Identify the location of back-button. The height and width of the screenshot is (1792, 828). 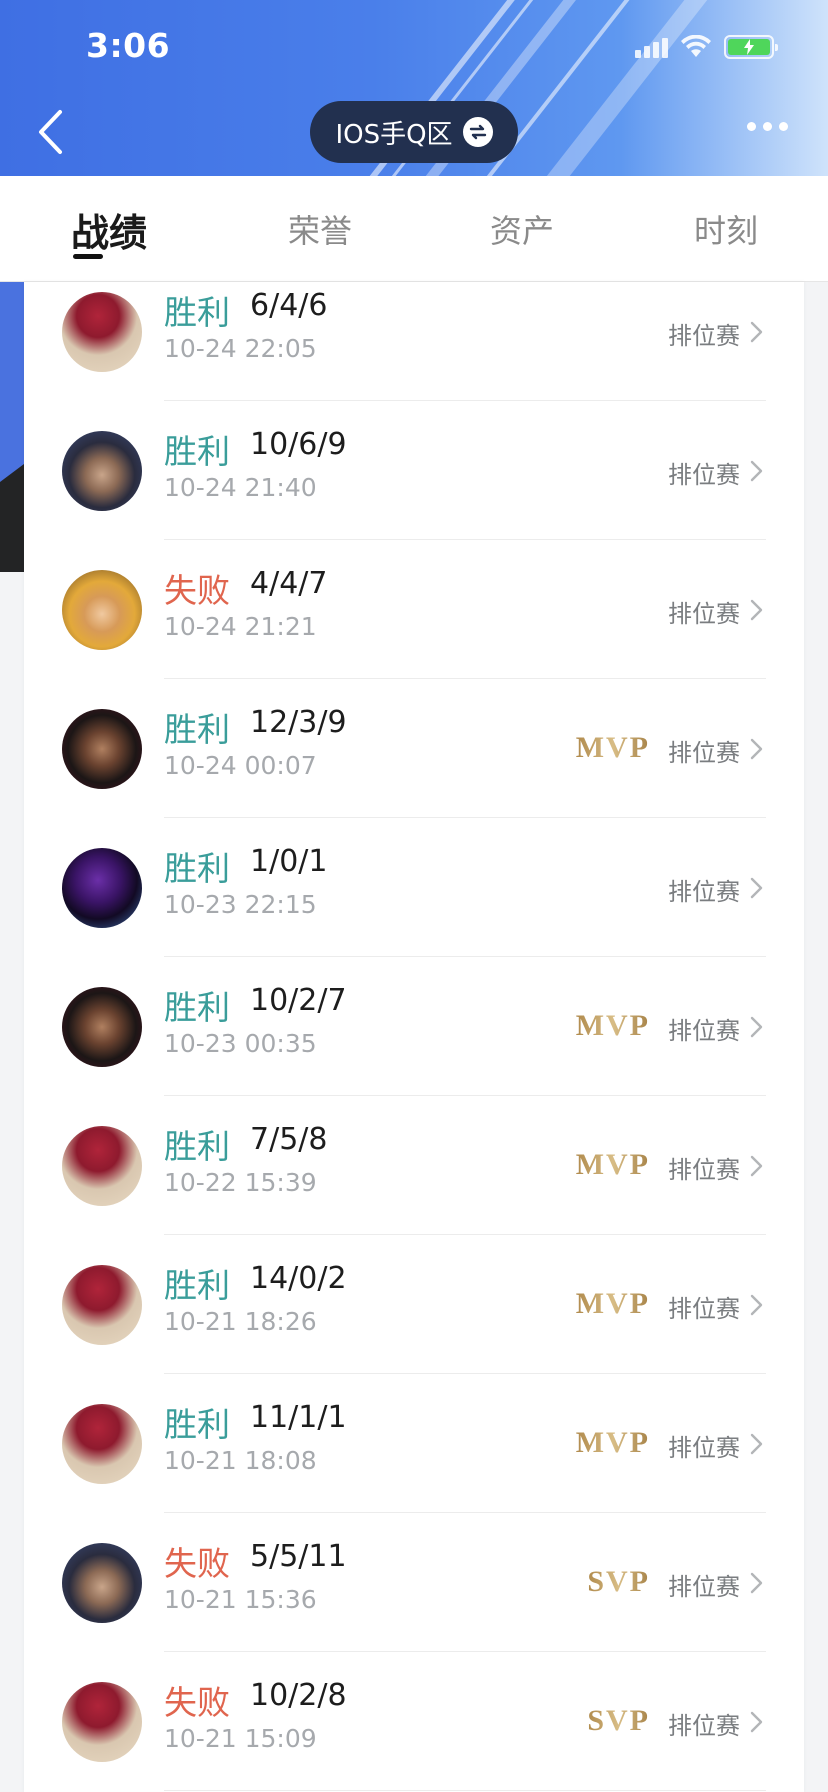
(50, 132).